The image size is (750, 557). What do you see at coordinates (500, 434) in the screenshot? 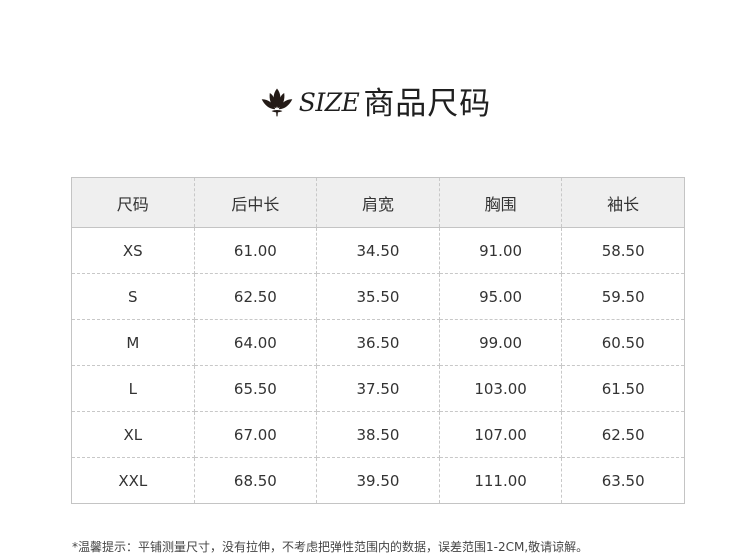
I see `table-cell: 107.00` at bounding box center [500, 434].